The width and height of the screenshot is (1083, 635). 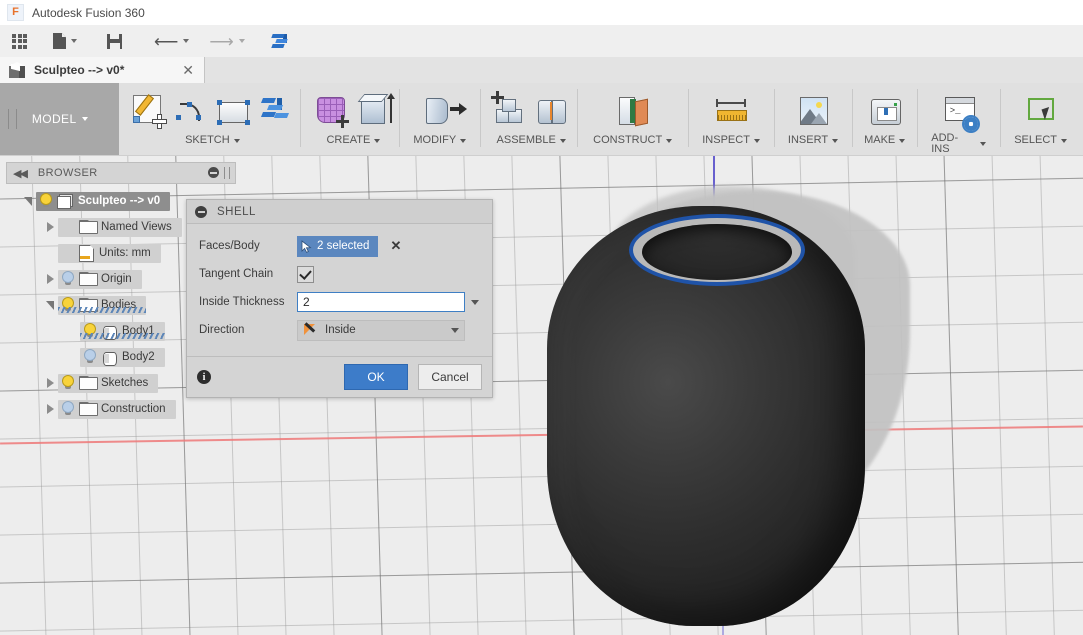 I want to click on tree-item-chip: Bodies, so click(x=102, y=305).